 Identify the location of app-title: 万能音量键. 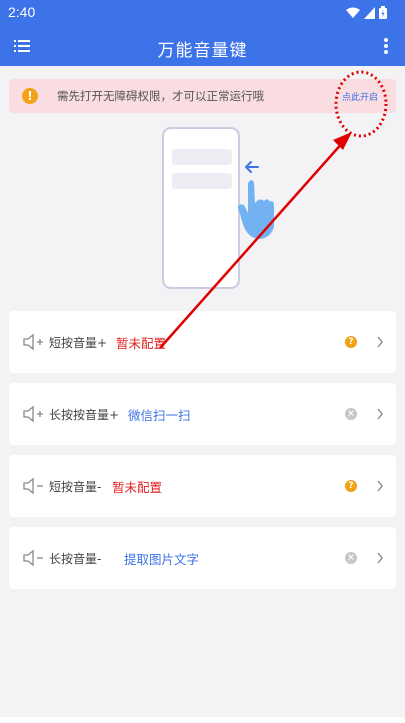
(202, 51).